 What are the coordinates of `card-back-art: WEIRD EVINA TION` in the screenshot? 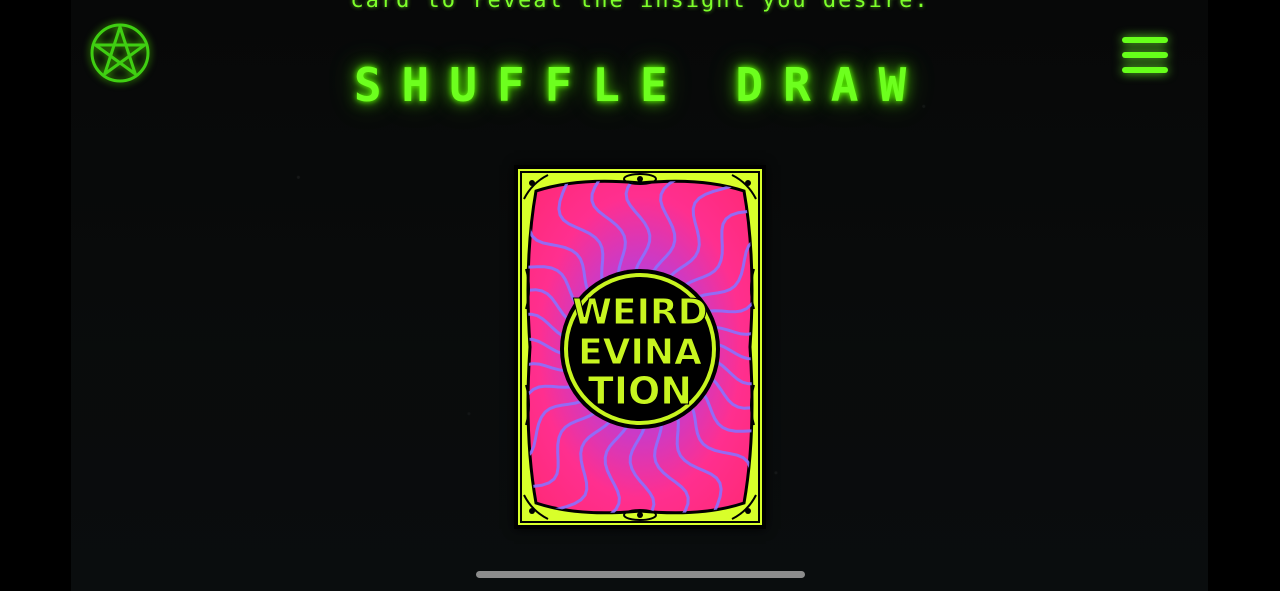 It's located at (640, 347).